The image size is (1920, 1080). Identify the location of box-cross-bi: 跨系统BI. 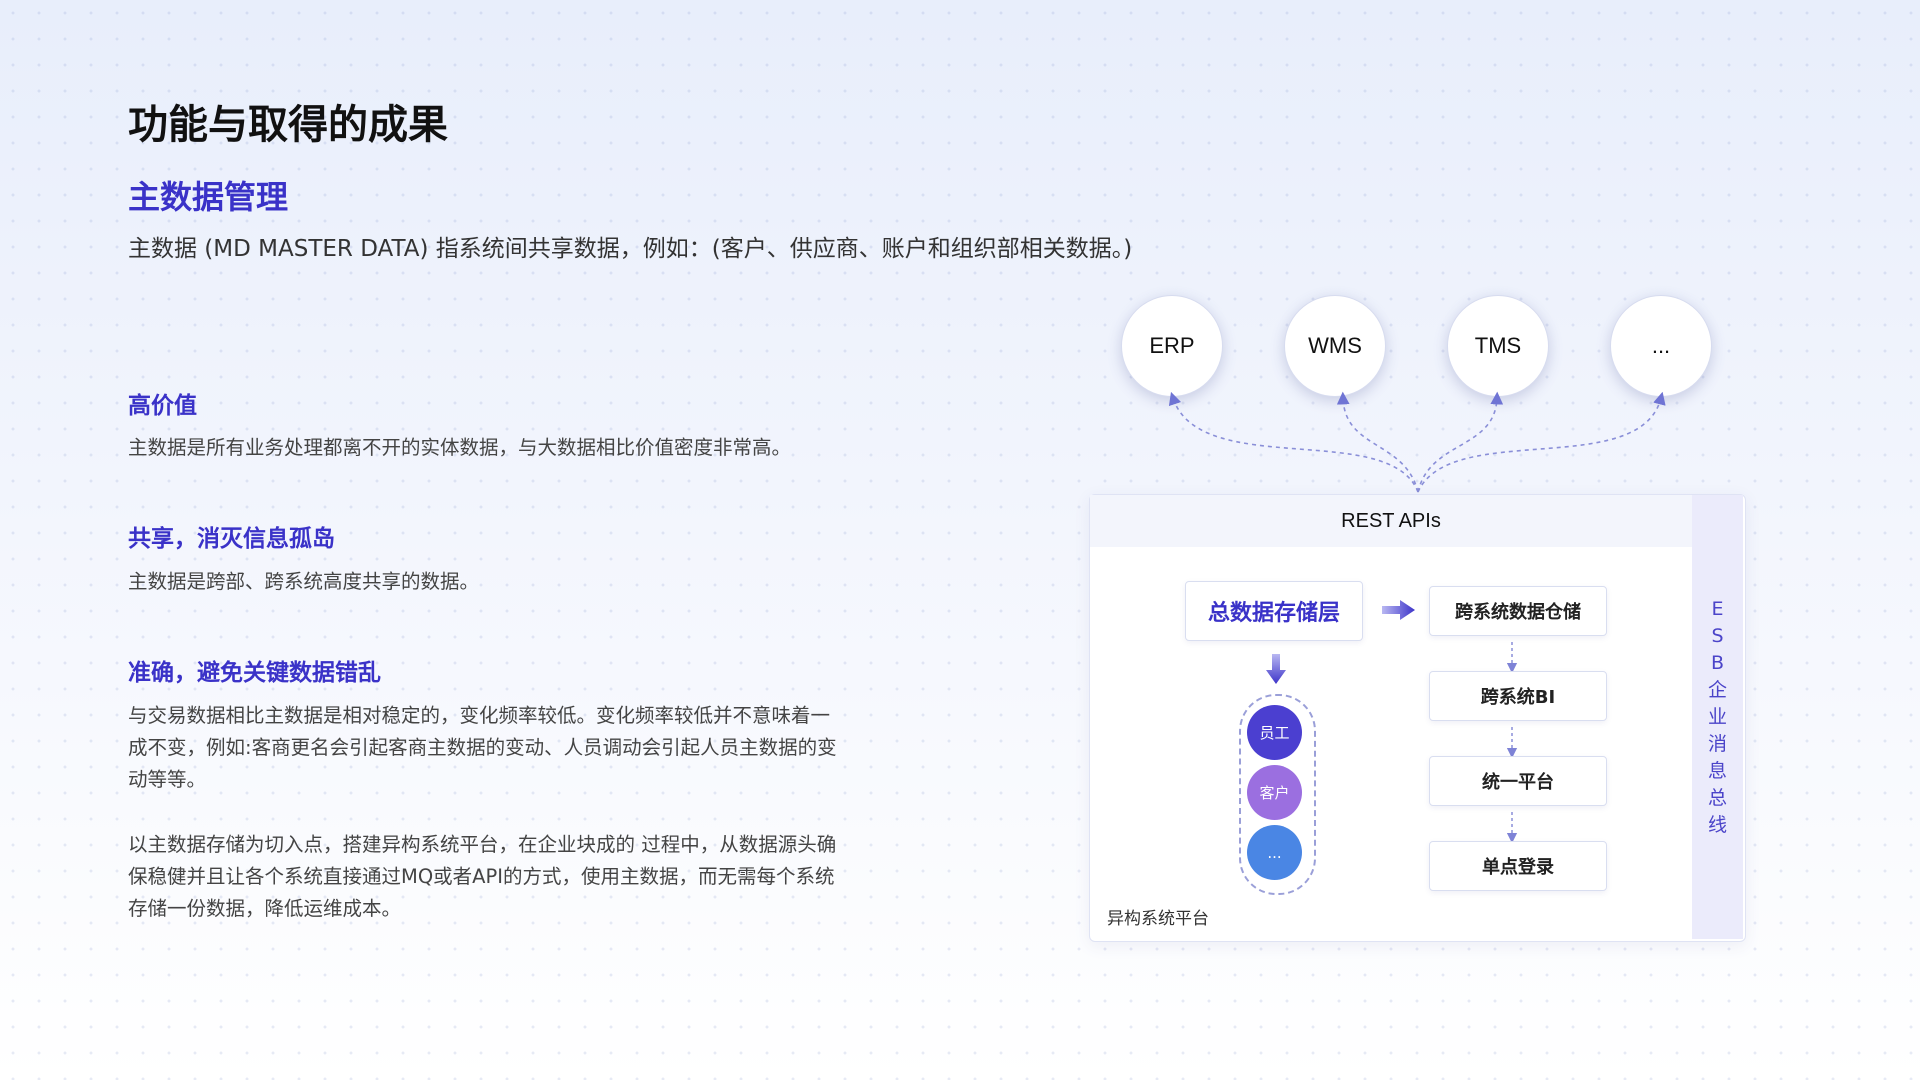
(1518, 696).